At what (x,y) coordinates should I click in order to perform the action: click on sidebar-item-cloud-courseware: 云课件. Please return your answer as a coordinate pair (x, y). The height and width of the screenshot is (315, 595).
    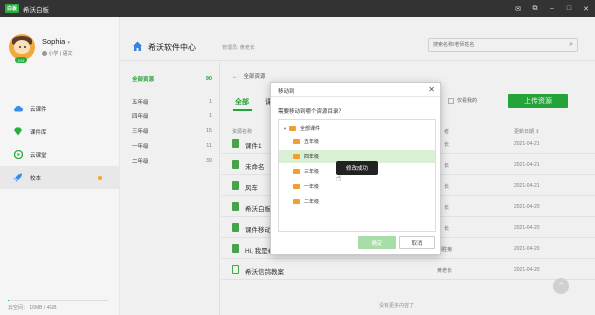
    Looking at the image, I should click on (59, 108).